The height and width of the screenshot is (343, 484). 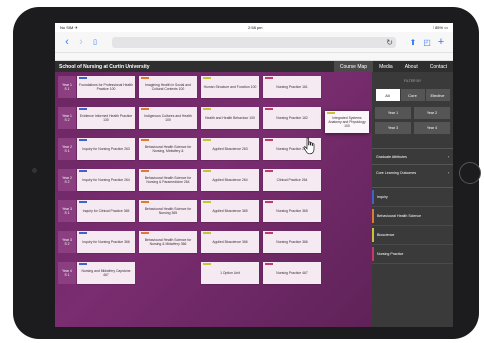 What do you see at coordinates (412, 197) in the screenshot?
I see `legend-inquiry: Inquiry` at bounding box center [412, 197].